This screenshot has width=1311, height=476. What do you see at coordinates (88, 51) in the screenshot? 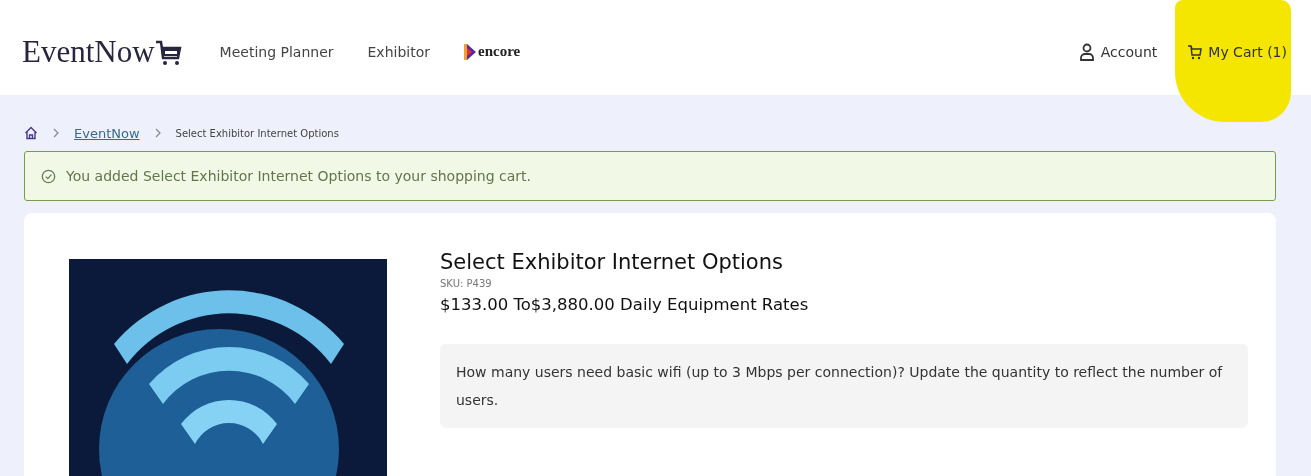
I see `brand-logo: EventNow` at bounding box center [88, 51].